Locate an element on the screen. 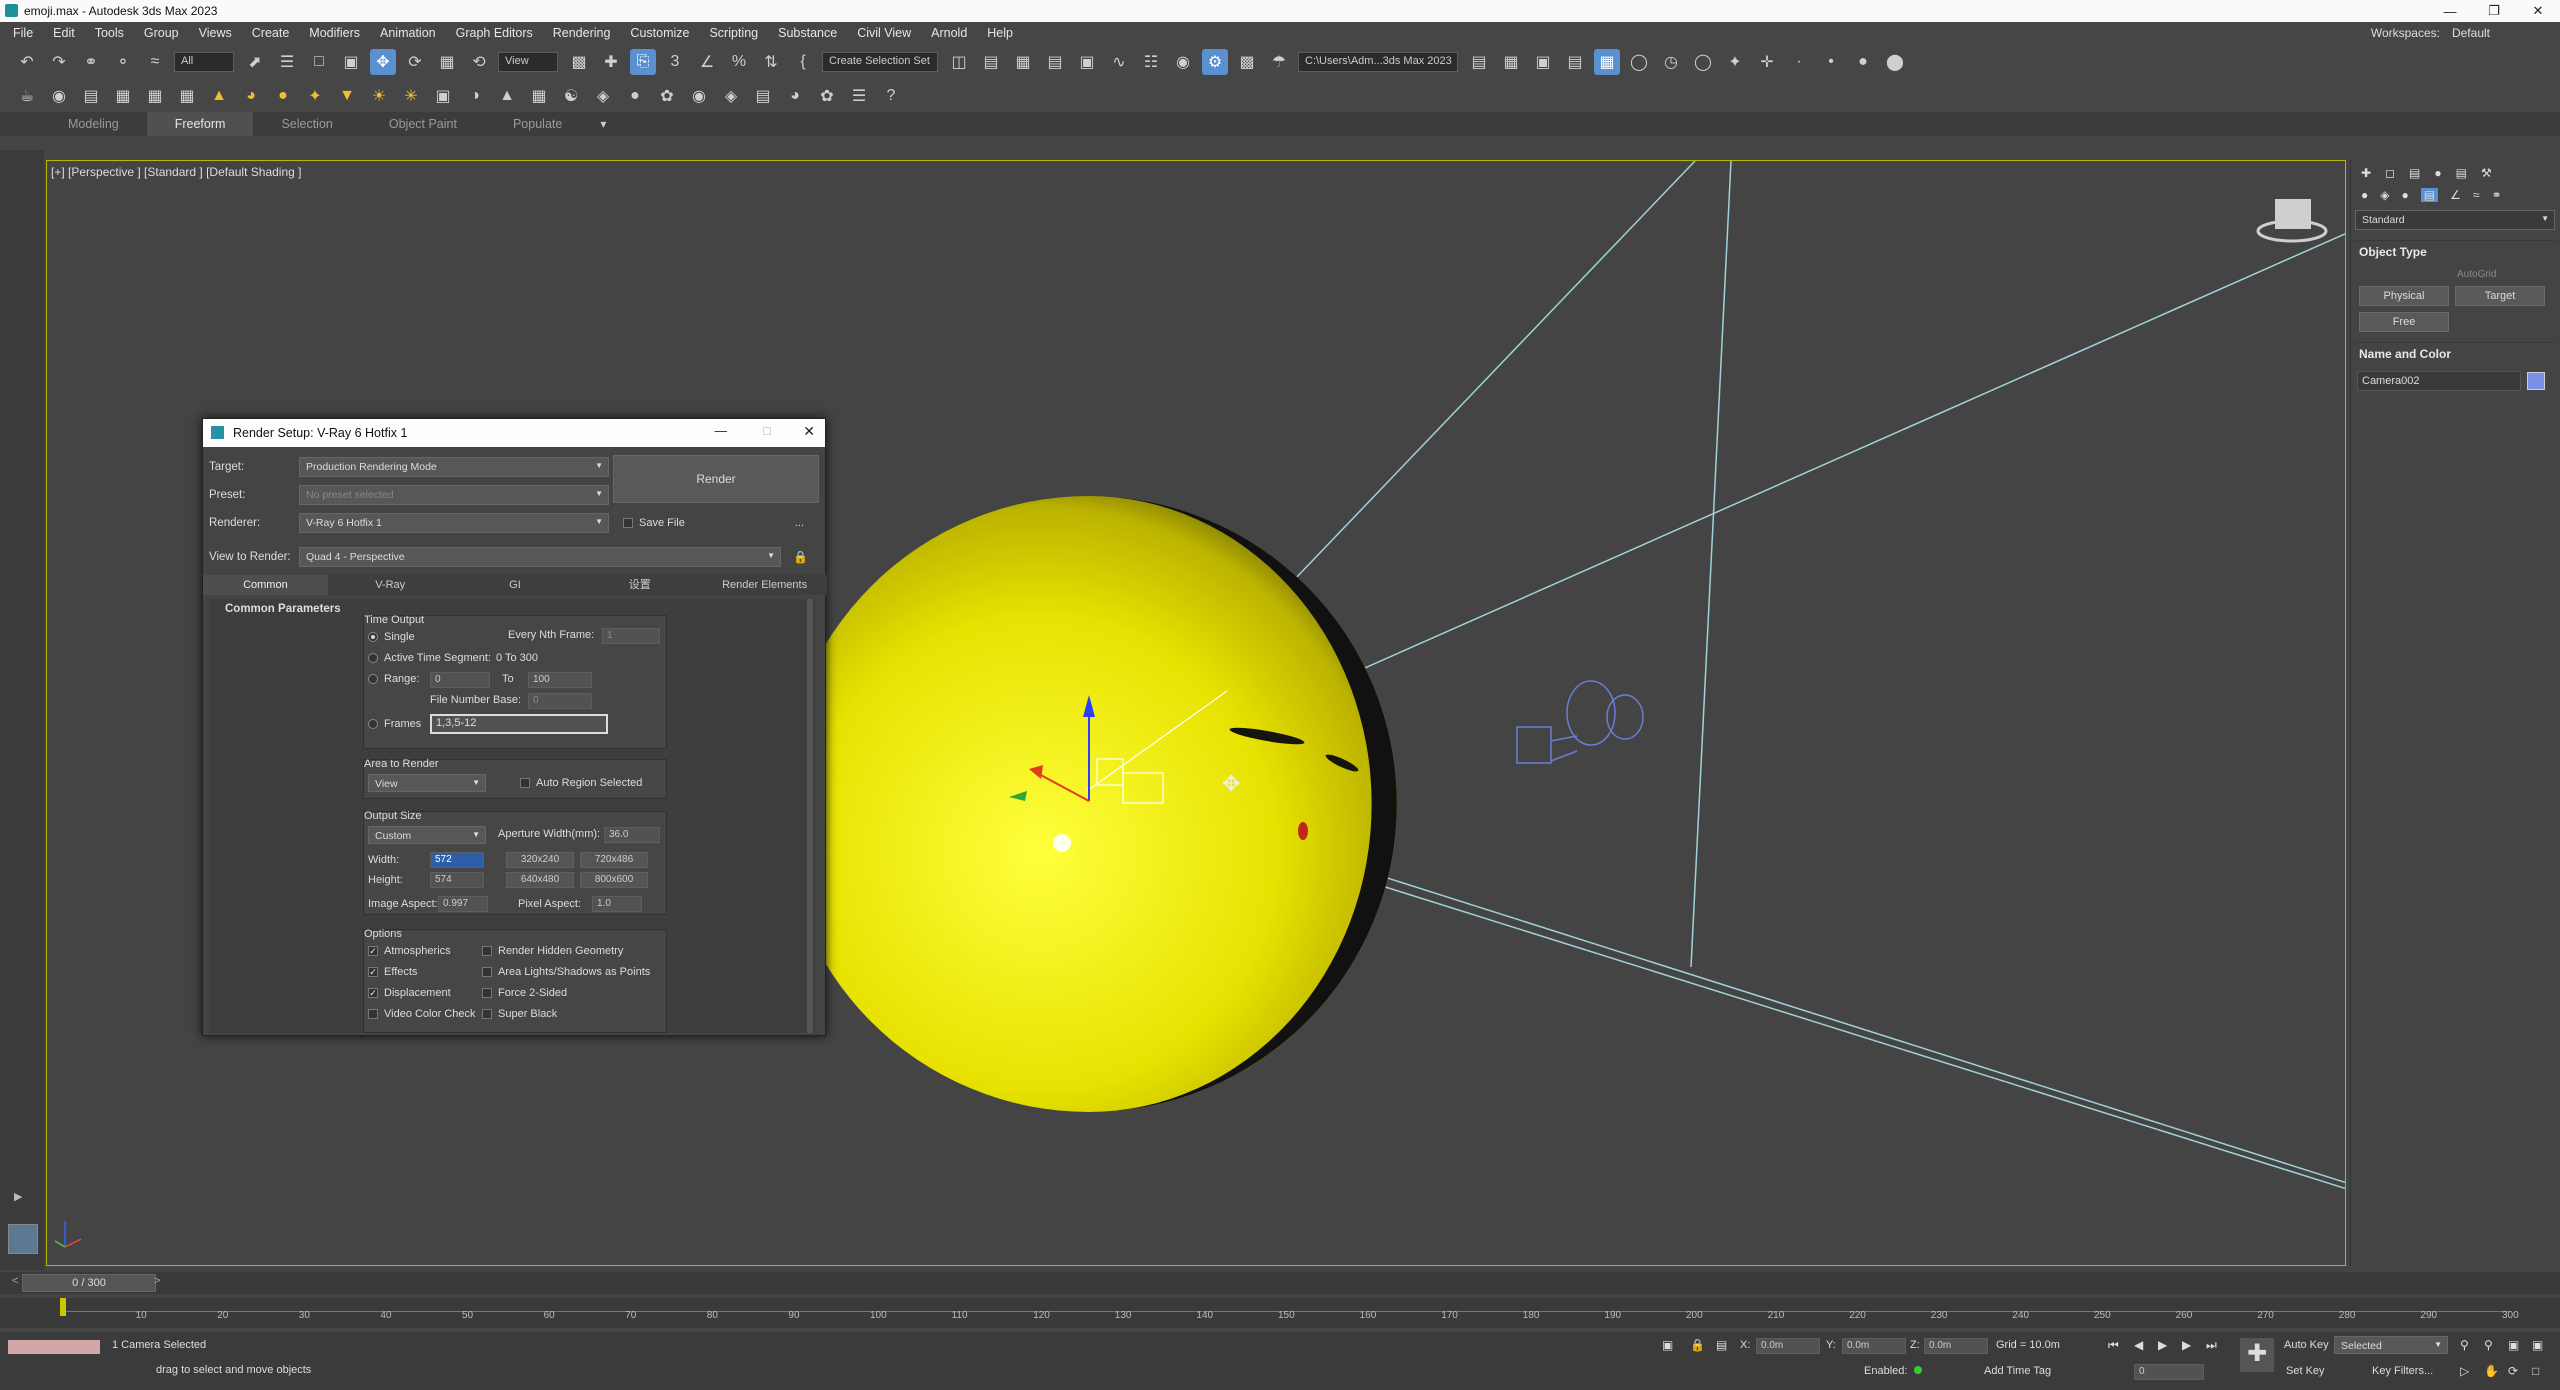 Image resolution: width=2560 pixels, height=1390 pixels. vray-frame-buffer-icon: ▦ is located at coordinates (1607, 62).